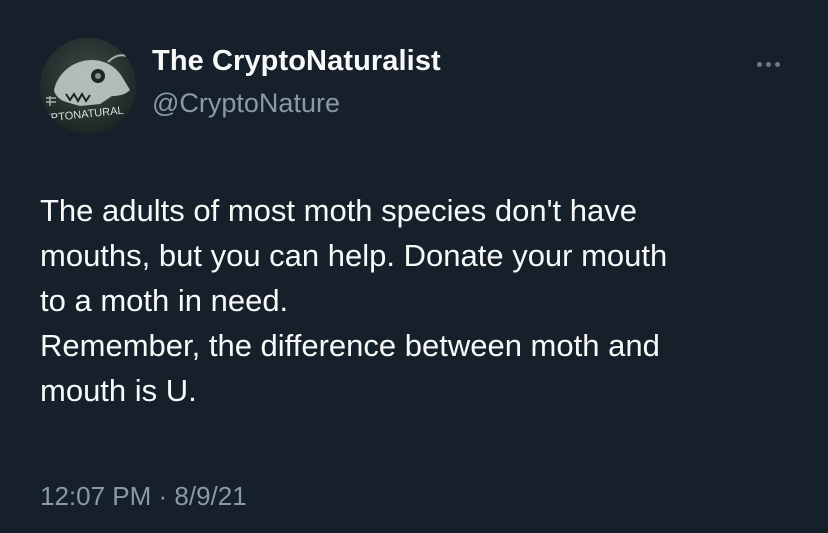 The width and height of the screenshot is (828, 533). What do you see at coordinates (296, 61) in the screenshot?
I see `author-display-name: The CryptoNaturalist` at bounding box center [296, 61].